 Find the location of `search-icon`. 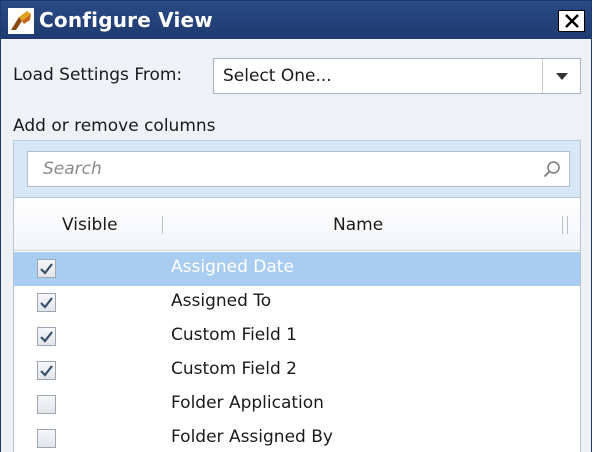

search-icon is located at coordinates (552, 169).